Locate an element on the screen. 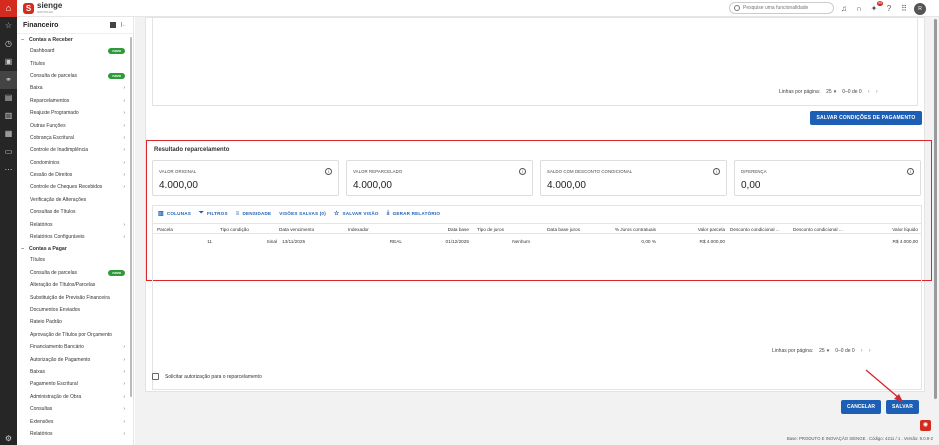 This screenshot has width=939, height=445. brand-logo: S sienge SOFTPLAN is located at coordinates (42, 8).